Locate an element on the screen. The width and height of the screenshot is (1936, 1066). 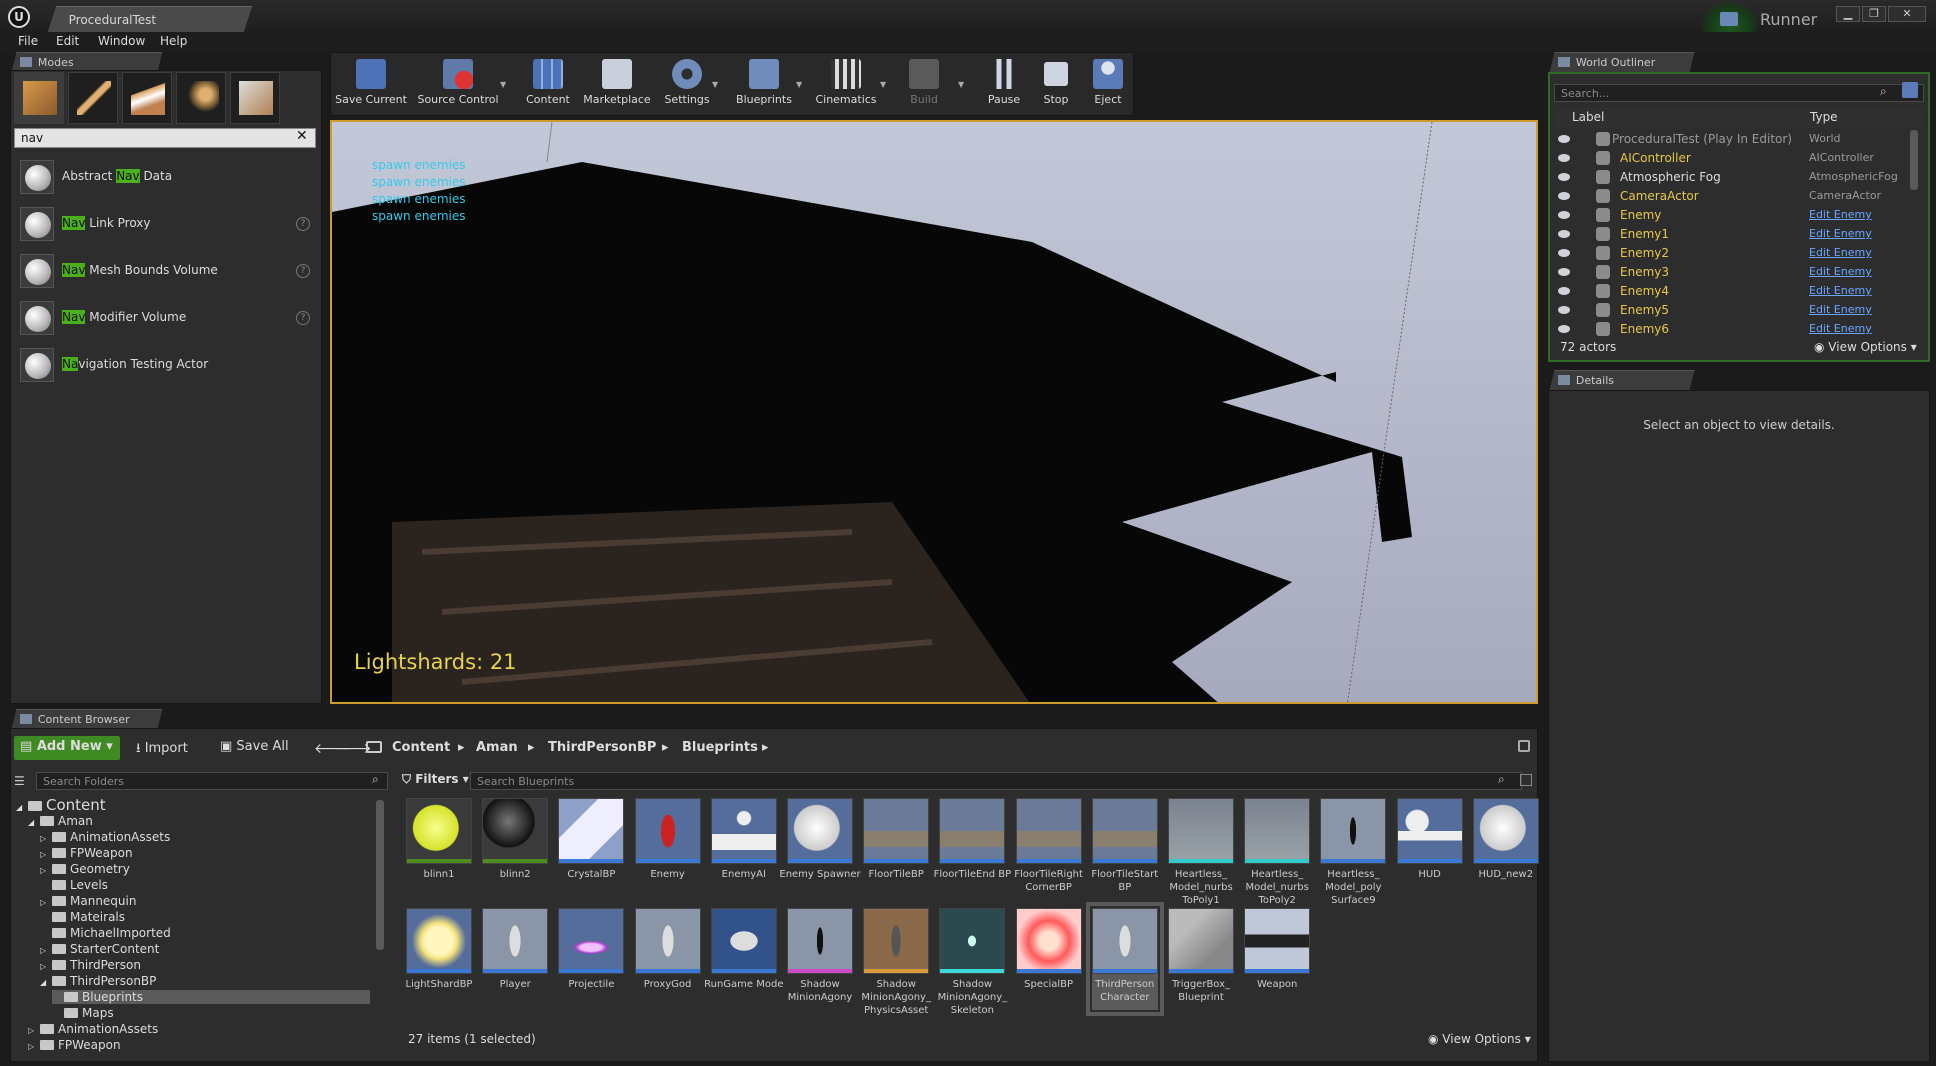
folder-tree-item: ◢ Content is located at coordinates (61, 805).